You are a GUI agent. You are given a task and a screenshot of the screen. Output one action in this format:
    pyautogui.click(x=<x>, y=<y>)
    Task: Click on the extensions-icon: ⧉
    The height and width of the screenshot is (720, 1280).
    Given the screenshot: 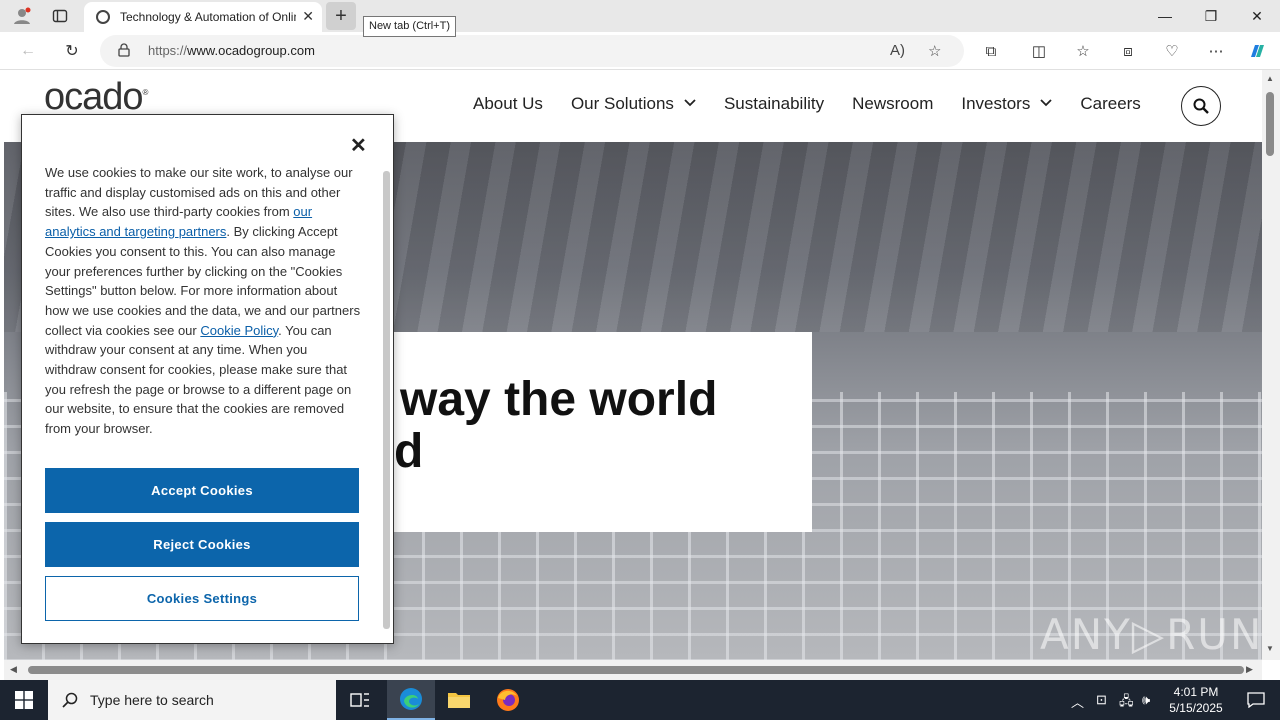 What is the action you would take?
    pyautogui.click(x=991, y=51)
    